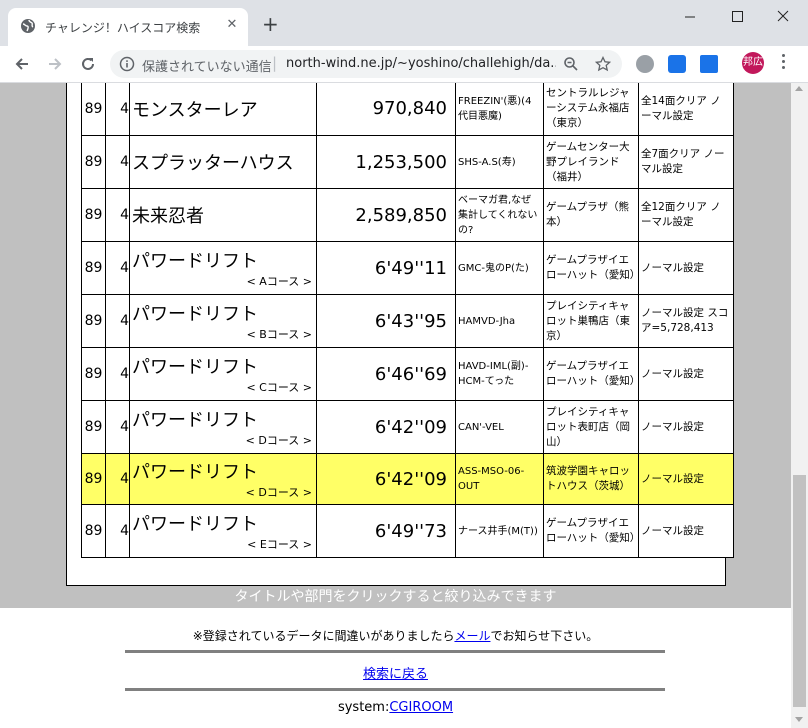 The width and height of the screenshot is (808, 728). Describe the element at coordinates (571, 64) in the screenshot. I see `zoom-icon` at that location.